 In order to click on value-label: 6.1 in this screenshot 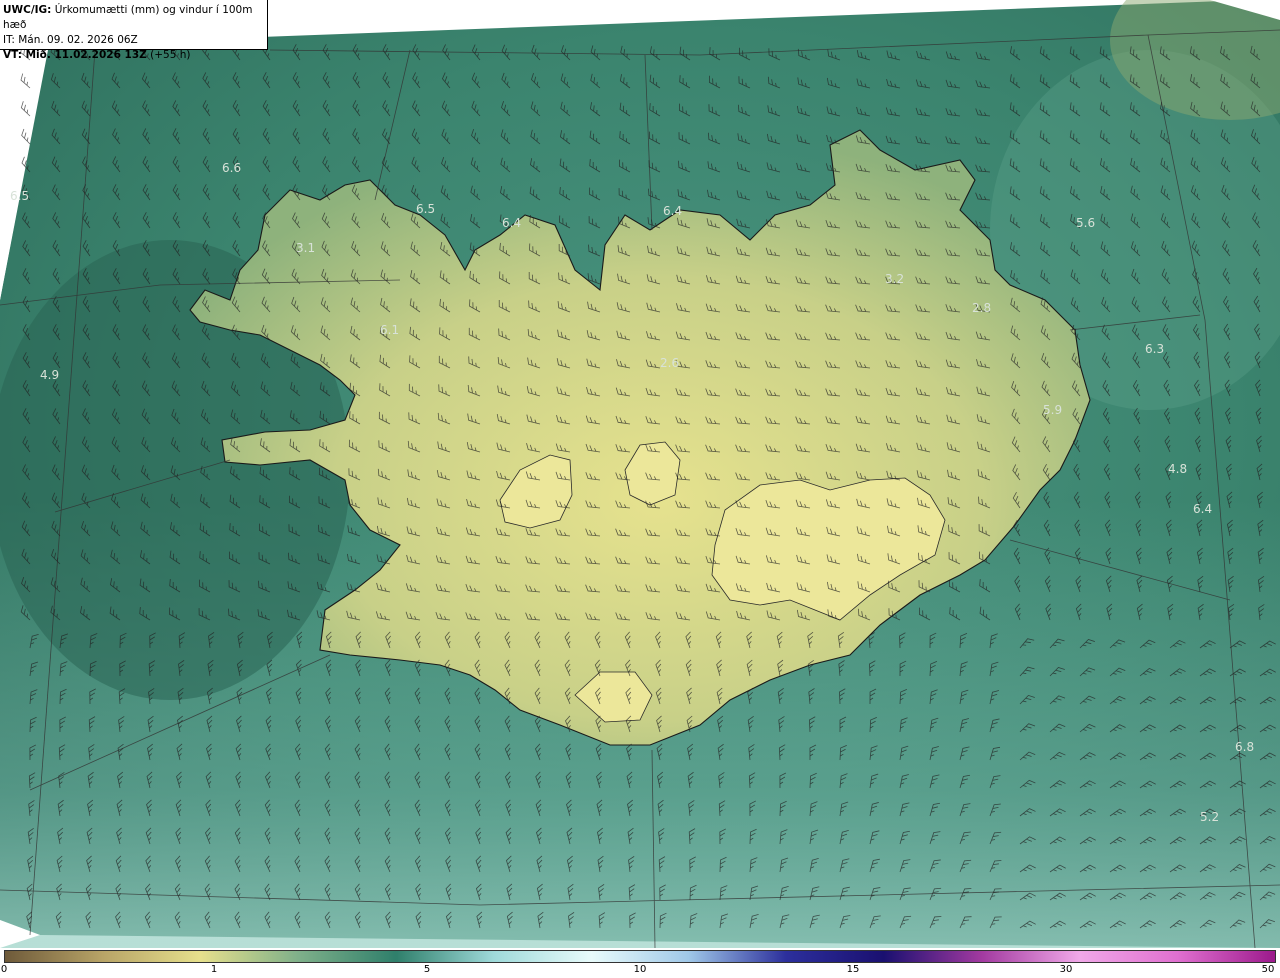, I will do `click(389, 330)`.